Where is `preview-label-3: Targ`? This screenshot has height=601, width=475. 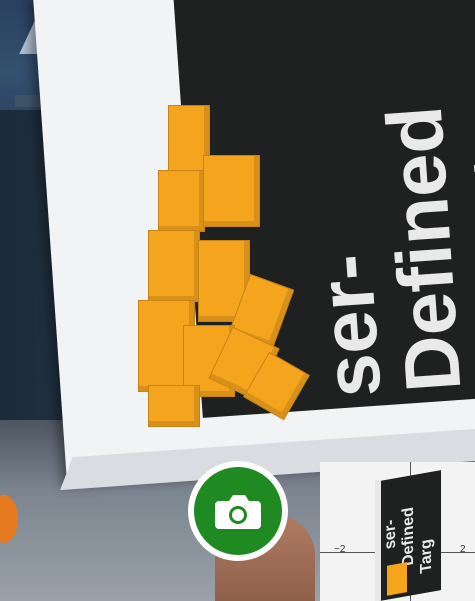 preview-label-3: Targ is located at coordinates (426, 556).